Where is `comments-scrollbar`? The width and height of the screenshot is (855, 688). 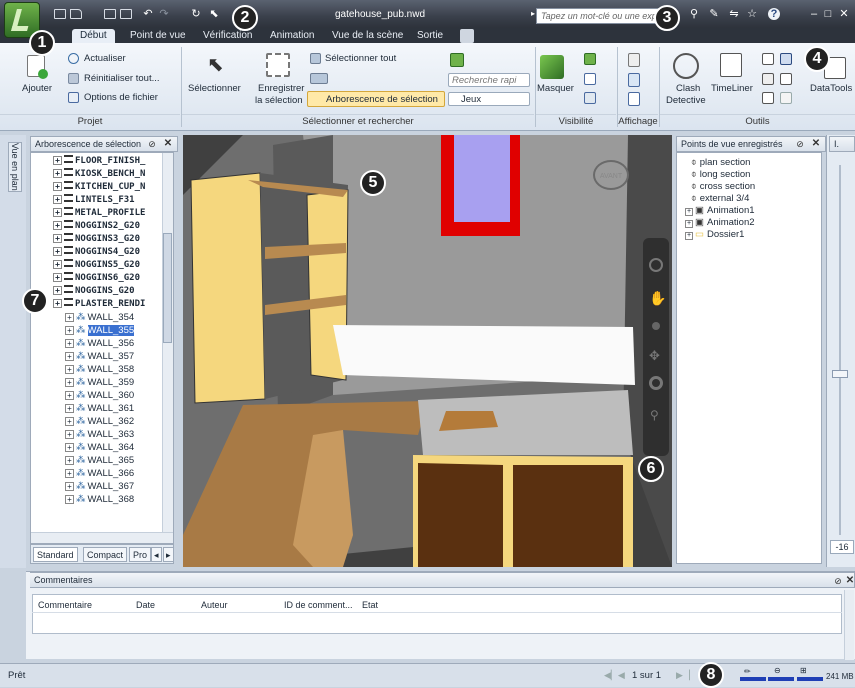 comments-scrollbar is located at coordinates (849, 625).